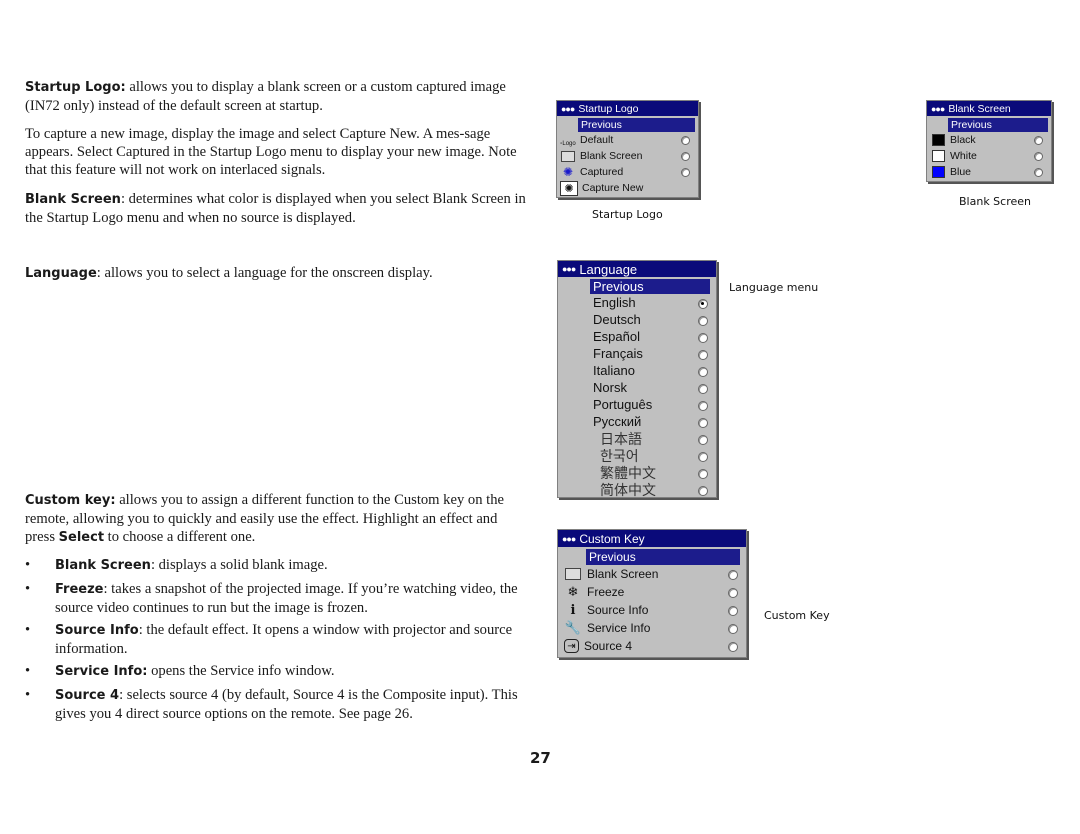 This screenshot has width=1080, height=834. Describe the element at coordinates (637, 473) in the screenshot. I see `language-option: 繁體中文` at that location.